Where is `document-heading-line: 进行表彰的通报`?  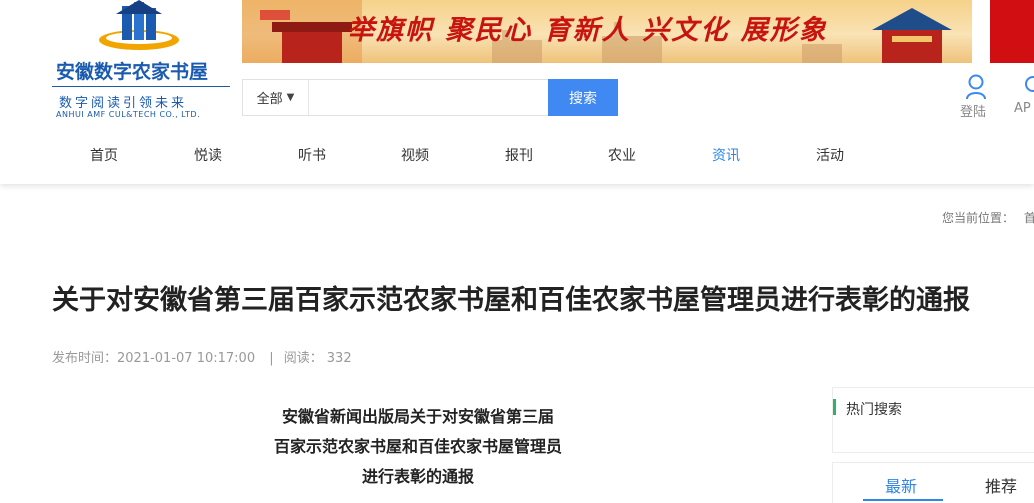 document-heading-line: 进行表彰的通报 is located at coordinates (417, 476).